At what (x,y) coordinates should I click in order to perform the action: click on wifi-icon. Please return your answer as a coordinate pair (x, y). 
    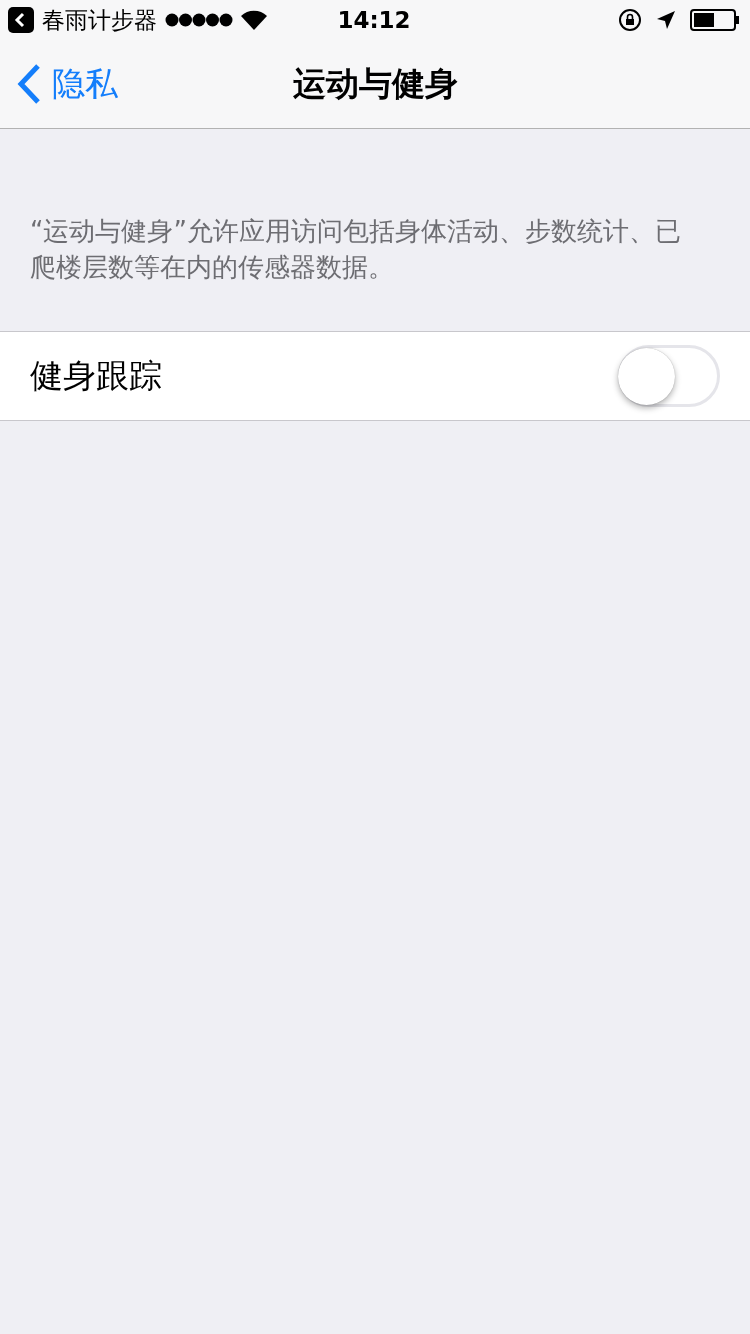
    Looking at the image, I should click on (254, 20).